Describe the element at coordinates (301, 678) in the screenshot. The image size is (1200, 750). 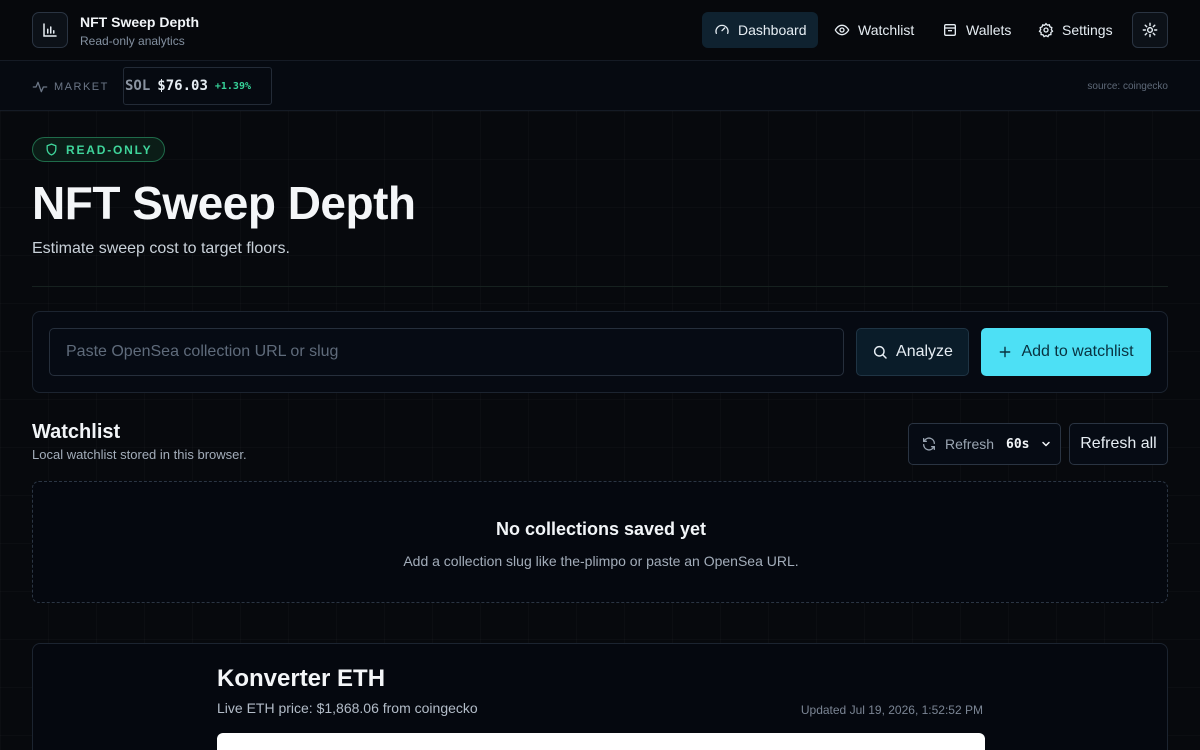
I see `converter-title: Konverter ETH` at that location.